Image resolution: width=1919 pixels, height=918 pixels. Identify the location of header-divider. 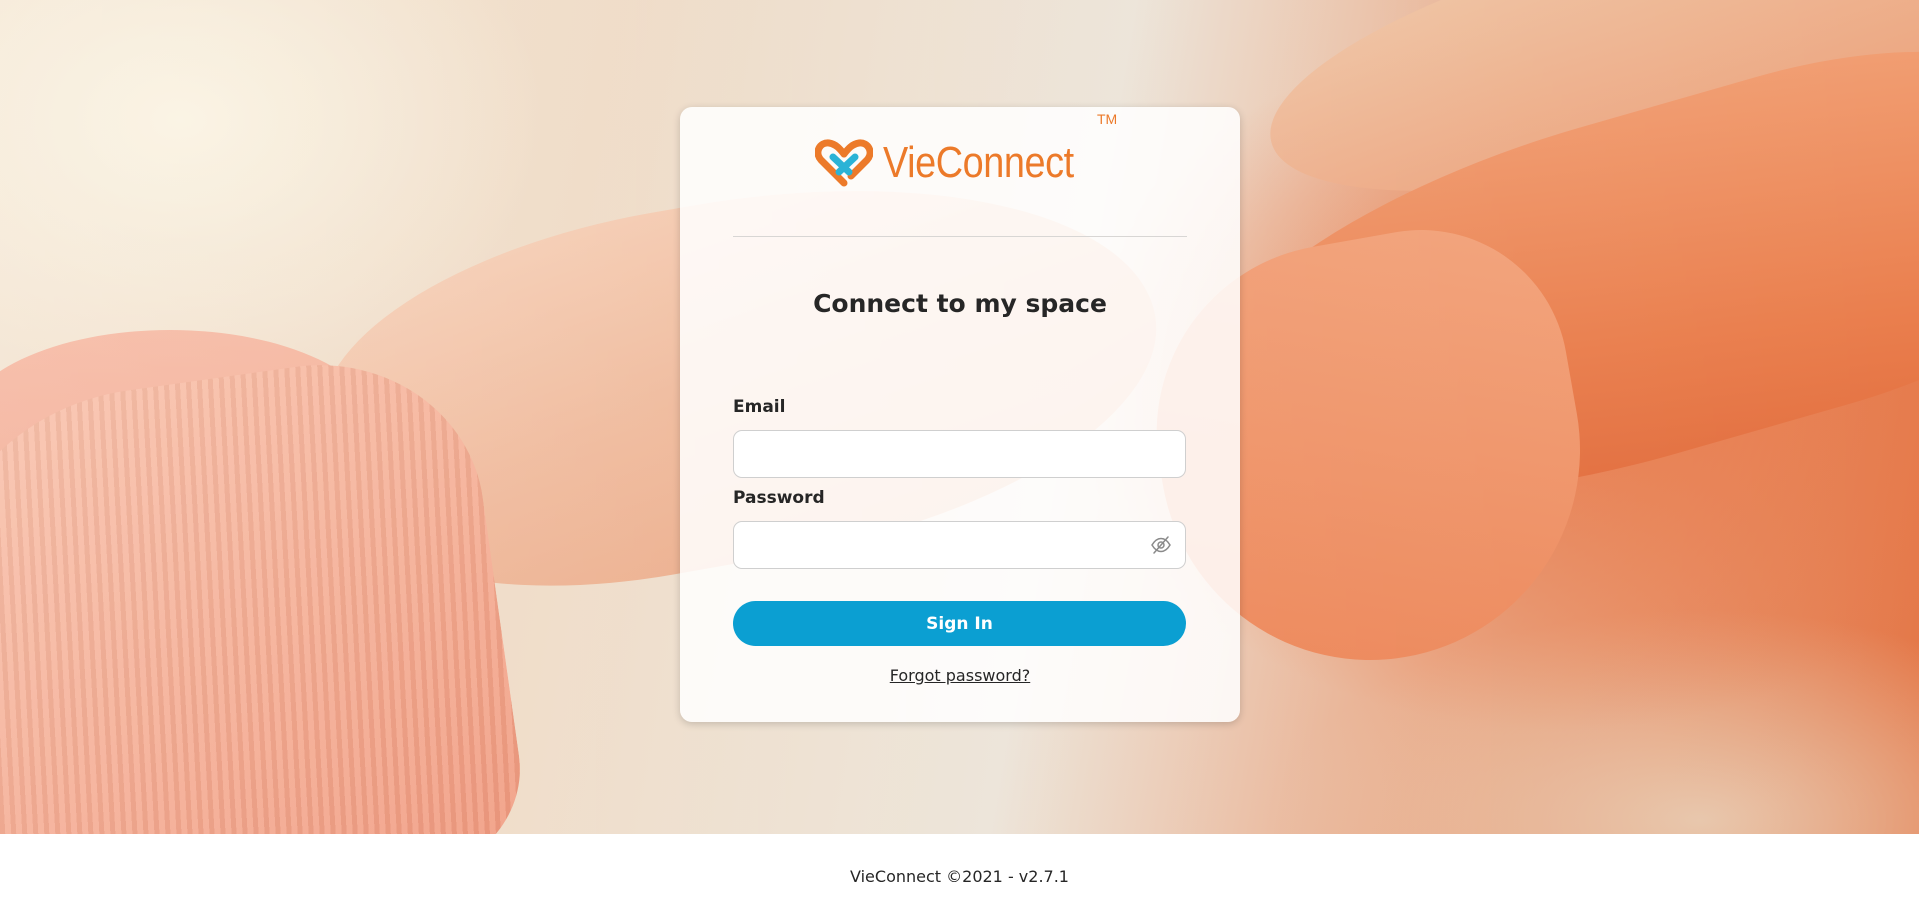
(960, 236).